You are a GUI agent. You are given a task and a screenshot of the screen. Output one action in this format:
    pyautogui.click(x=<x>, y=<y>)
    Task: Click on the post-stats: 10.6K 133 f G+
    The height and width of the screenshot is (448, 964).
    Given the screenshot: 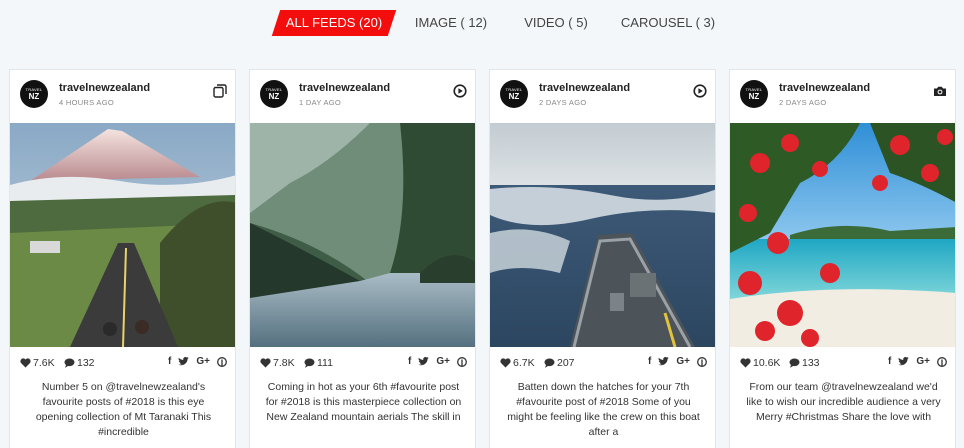 What is the action you would take?
    pyautogui.click(x=842, y=362)
    